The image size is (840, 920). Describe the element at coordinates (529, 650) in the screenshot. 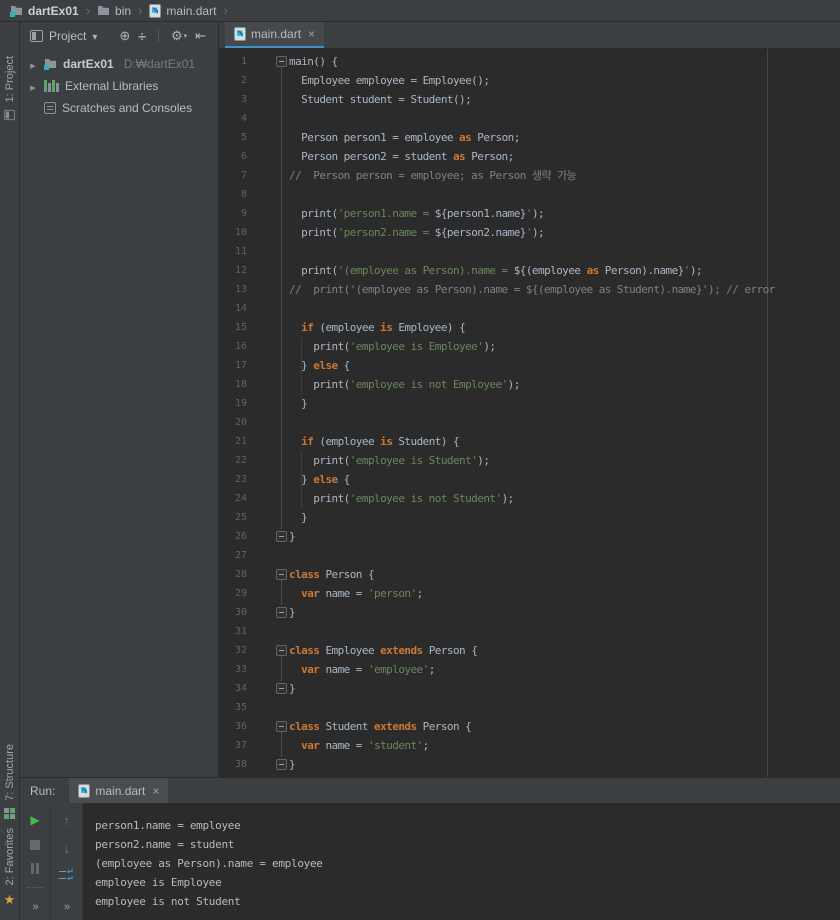

I see `code-line: 32 class Employee extends Person {` at that location.